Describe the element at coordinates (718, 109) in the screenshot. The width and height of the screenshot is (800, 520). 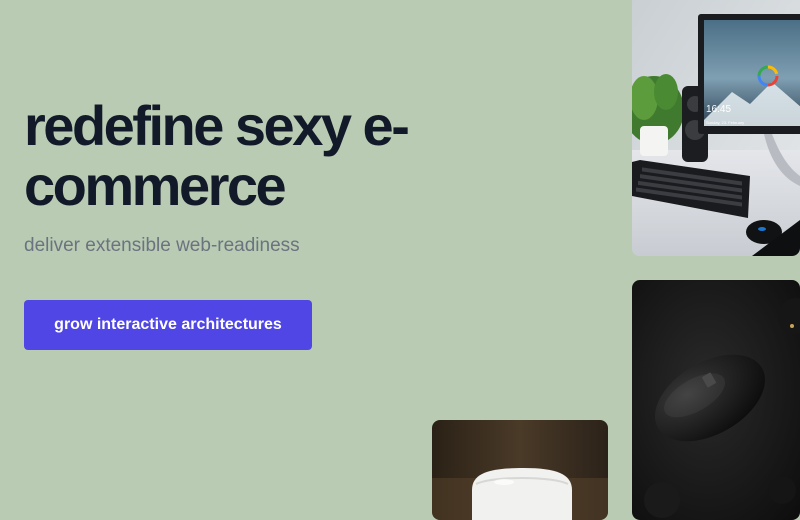
I see `monitor-clock: 16:45` at that location.